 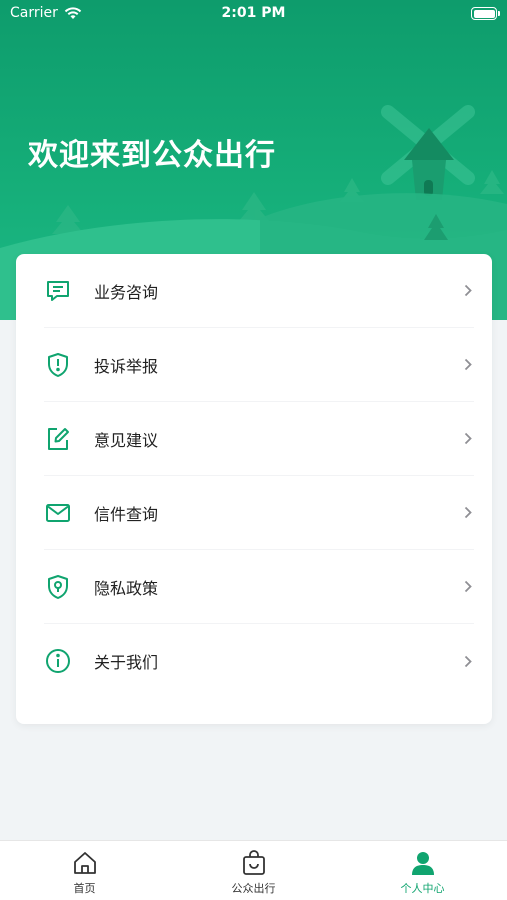 I want to click on menu-item-about: 关于我们, so click(x=259, y=661).